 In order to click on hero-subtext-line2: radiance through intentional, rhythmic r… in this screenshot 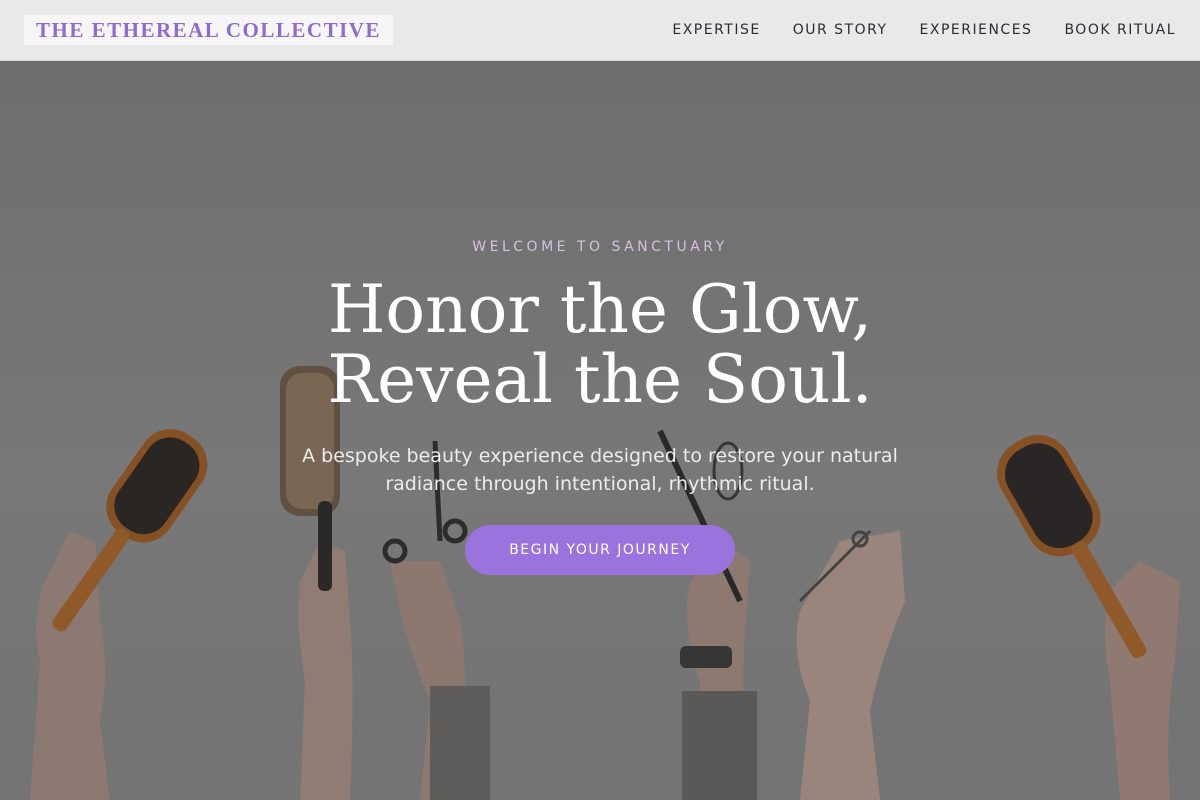, I will do `click(600, 484)`.